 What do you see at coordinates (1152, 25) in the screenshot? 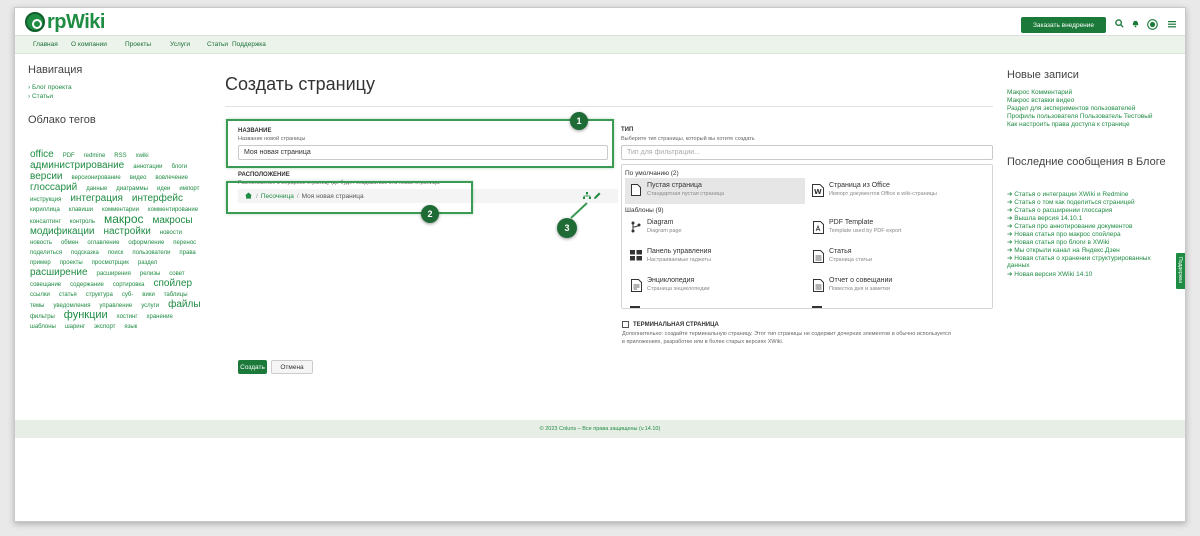
I see `user-avatar-icon` at bounding box center [1152, 25].